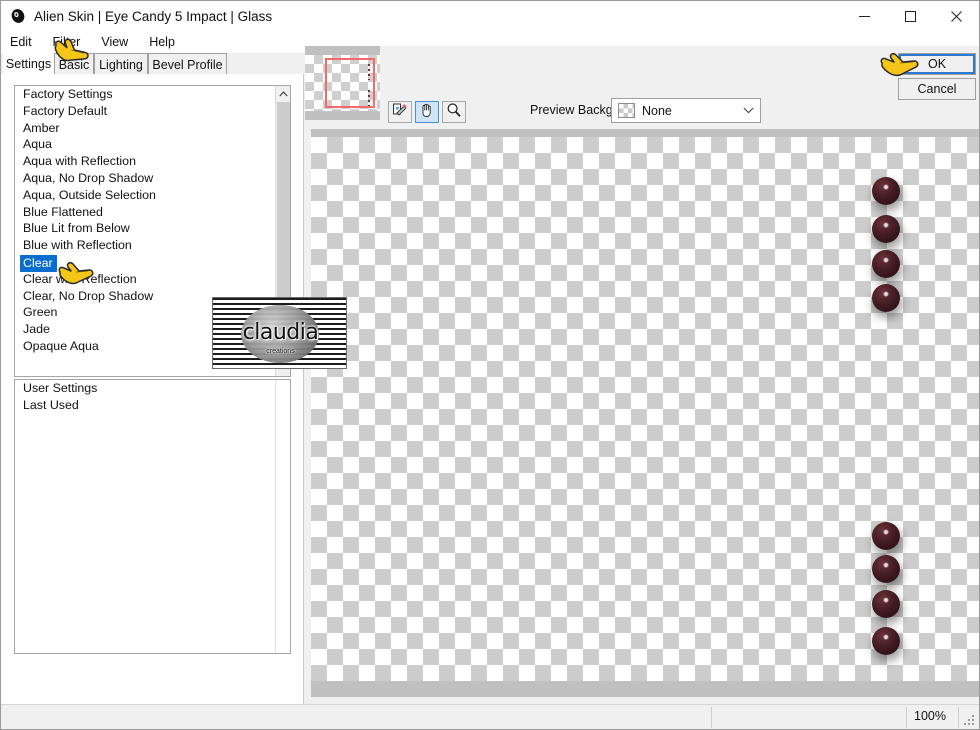 This screenshot has height=730, width=980. What do you see at coordinates (369, 98) in the screenshot?
I see `navigator-dots-bottom` at bounding box center [369, 98].